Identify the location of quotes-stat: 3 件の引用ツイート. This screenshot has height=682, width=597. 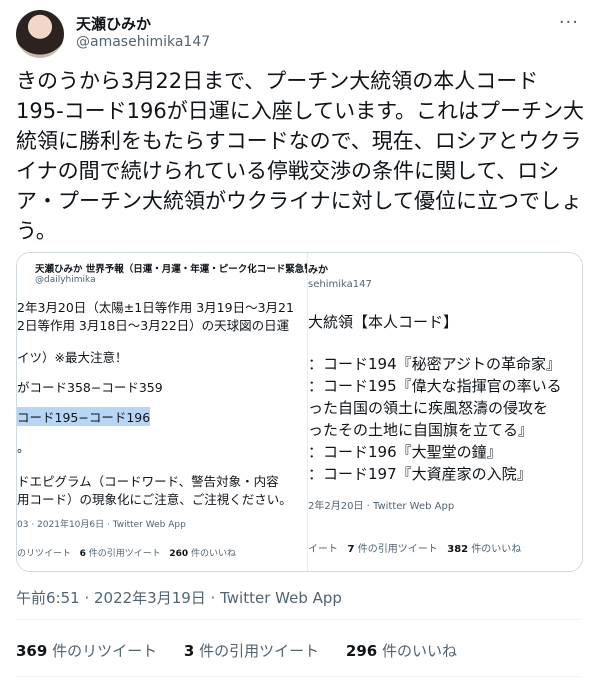
(251, 651).